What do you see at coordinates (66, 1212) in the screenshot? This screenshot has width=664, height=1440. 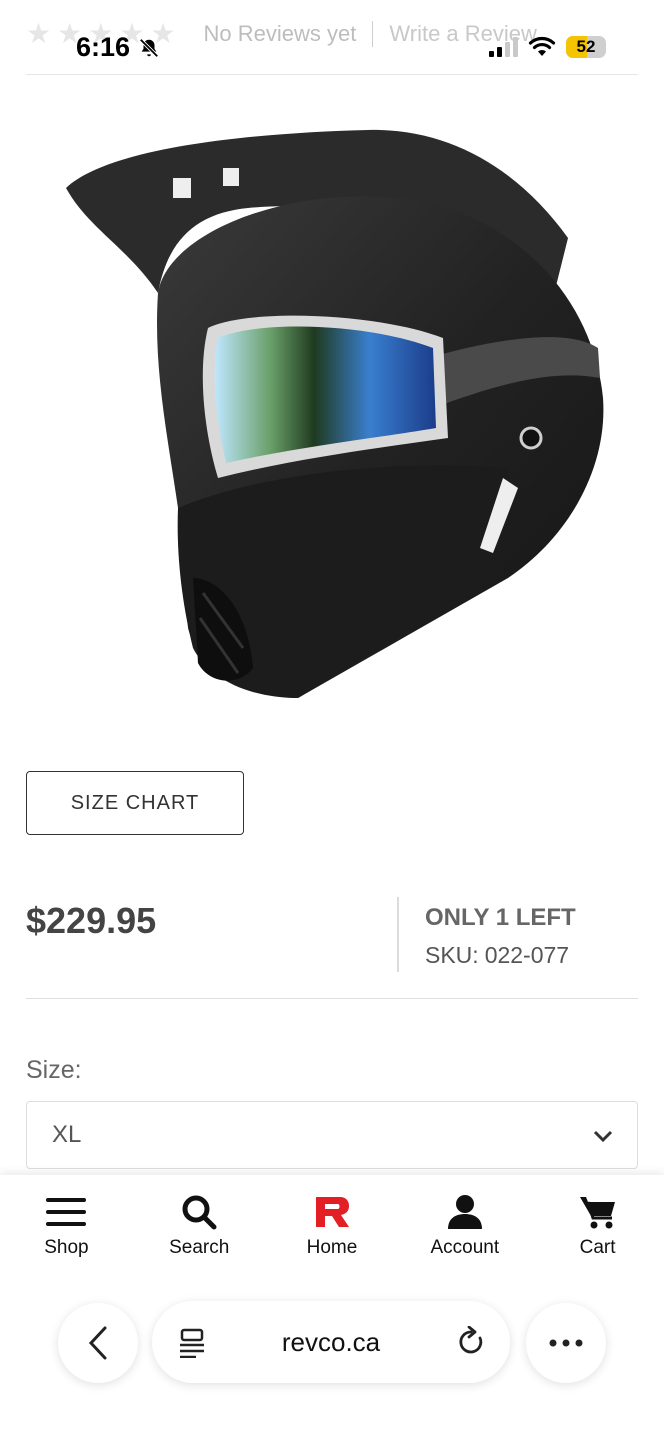 I see `menu-icon` at bounding box center [66, 1212].